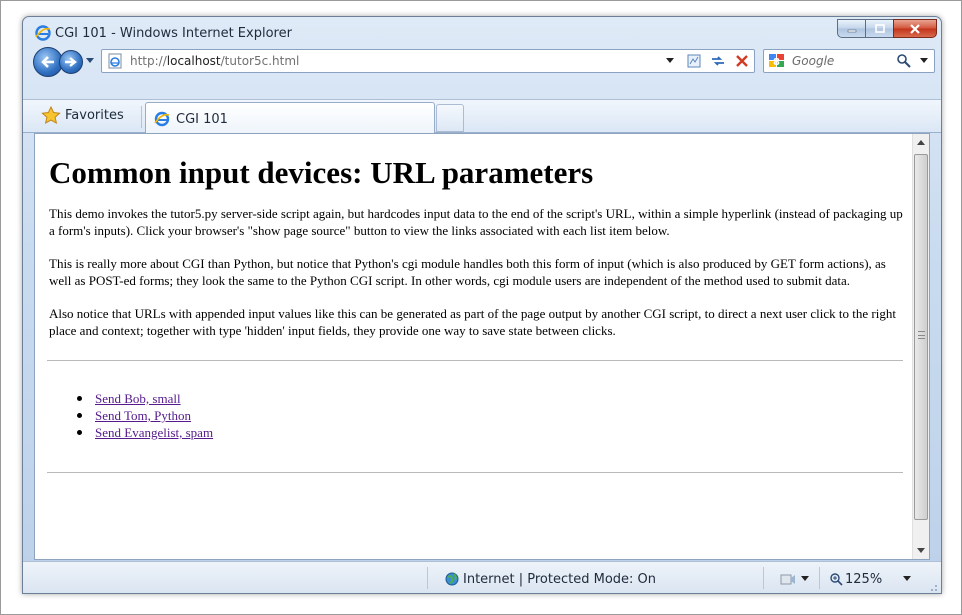  I want to click on url-path: /tutor5c.html, so click(260, 61).